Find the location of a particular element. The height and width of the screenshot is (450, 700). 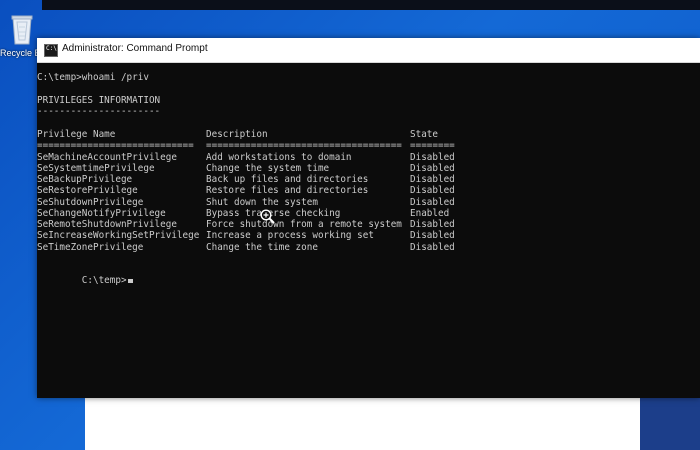

header-description: Description is located at coordinates (237, 134).